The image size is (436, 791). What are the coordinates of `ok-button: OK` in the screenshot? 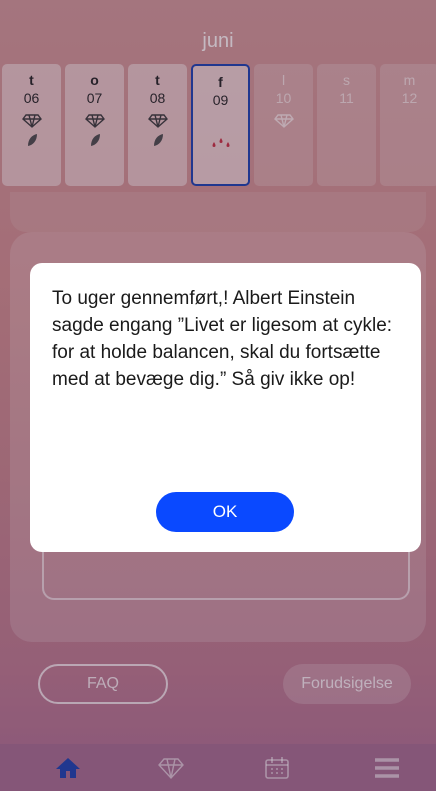 It's located at (225, 512).